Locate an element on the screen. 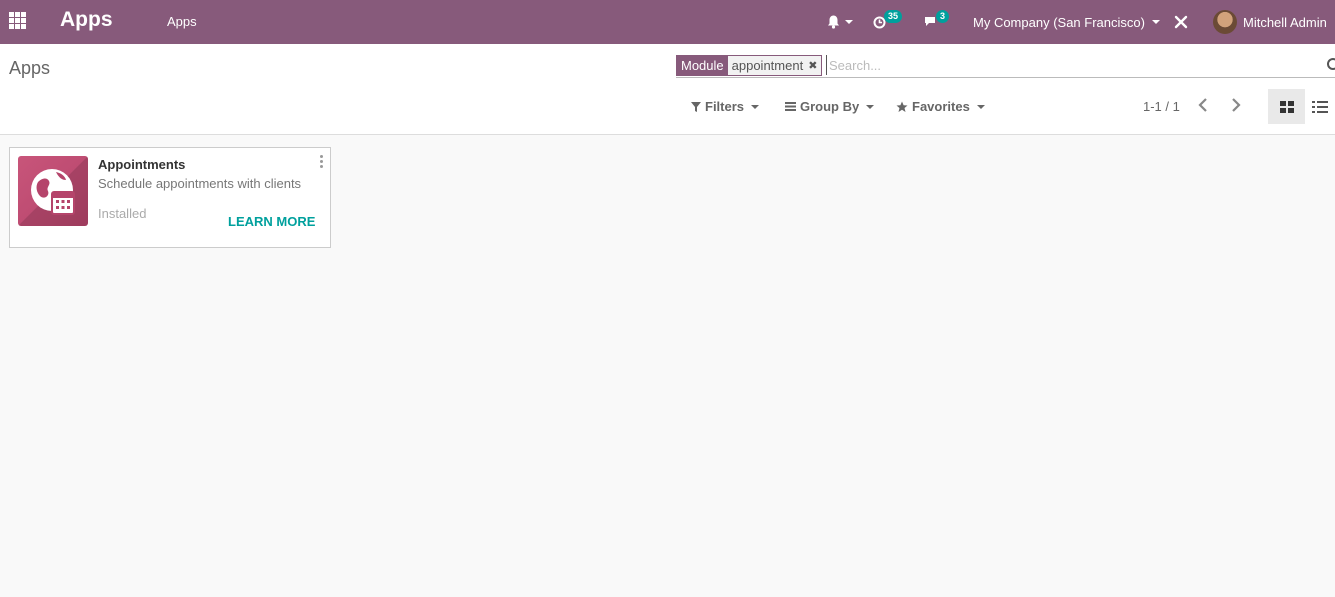  favorites-button: Favorites is located at coordinates (940, 106).